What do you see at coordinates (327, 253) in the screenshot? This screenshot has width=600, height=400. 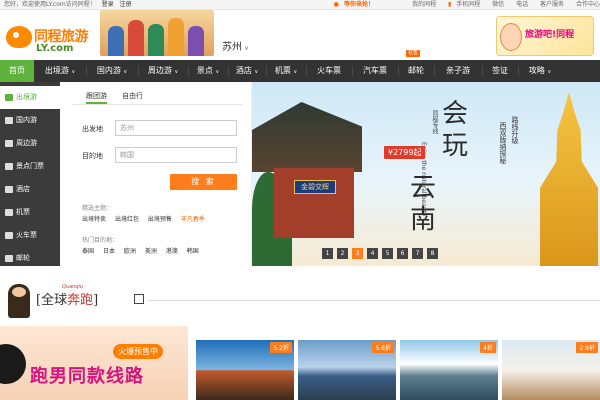 I see `carousel-dot: 1` at bounding box center [327, 253].